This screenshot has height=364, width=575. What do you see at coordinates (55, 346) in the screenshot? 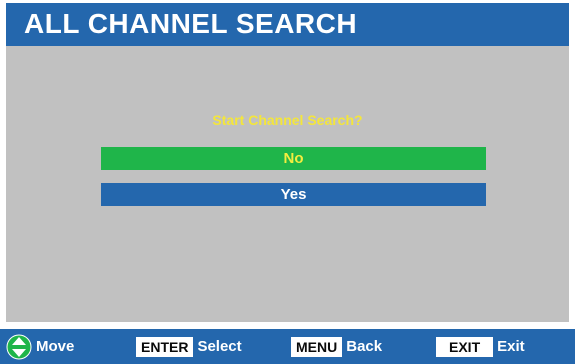
I see `hint-move-label: Move` at bounding box center [55, 346].